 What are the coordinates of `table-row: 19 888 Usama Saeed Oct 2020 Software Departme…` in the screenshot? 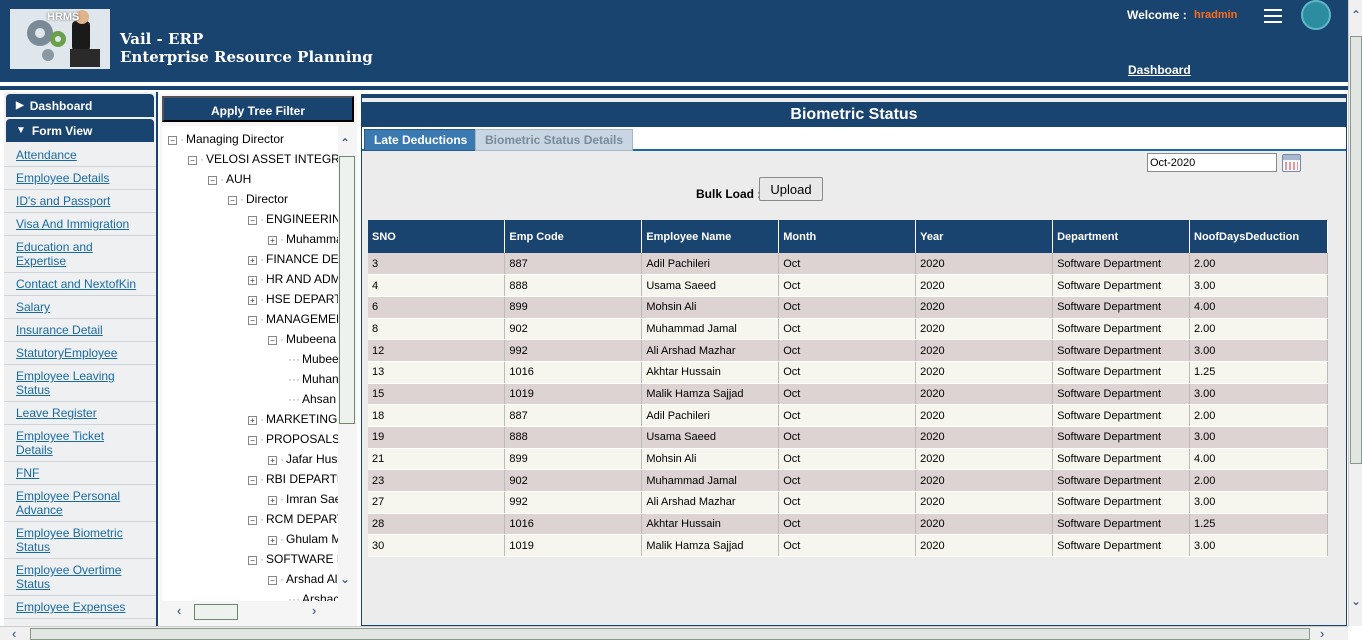 It's located at (848, 437).